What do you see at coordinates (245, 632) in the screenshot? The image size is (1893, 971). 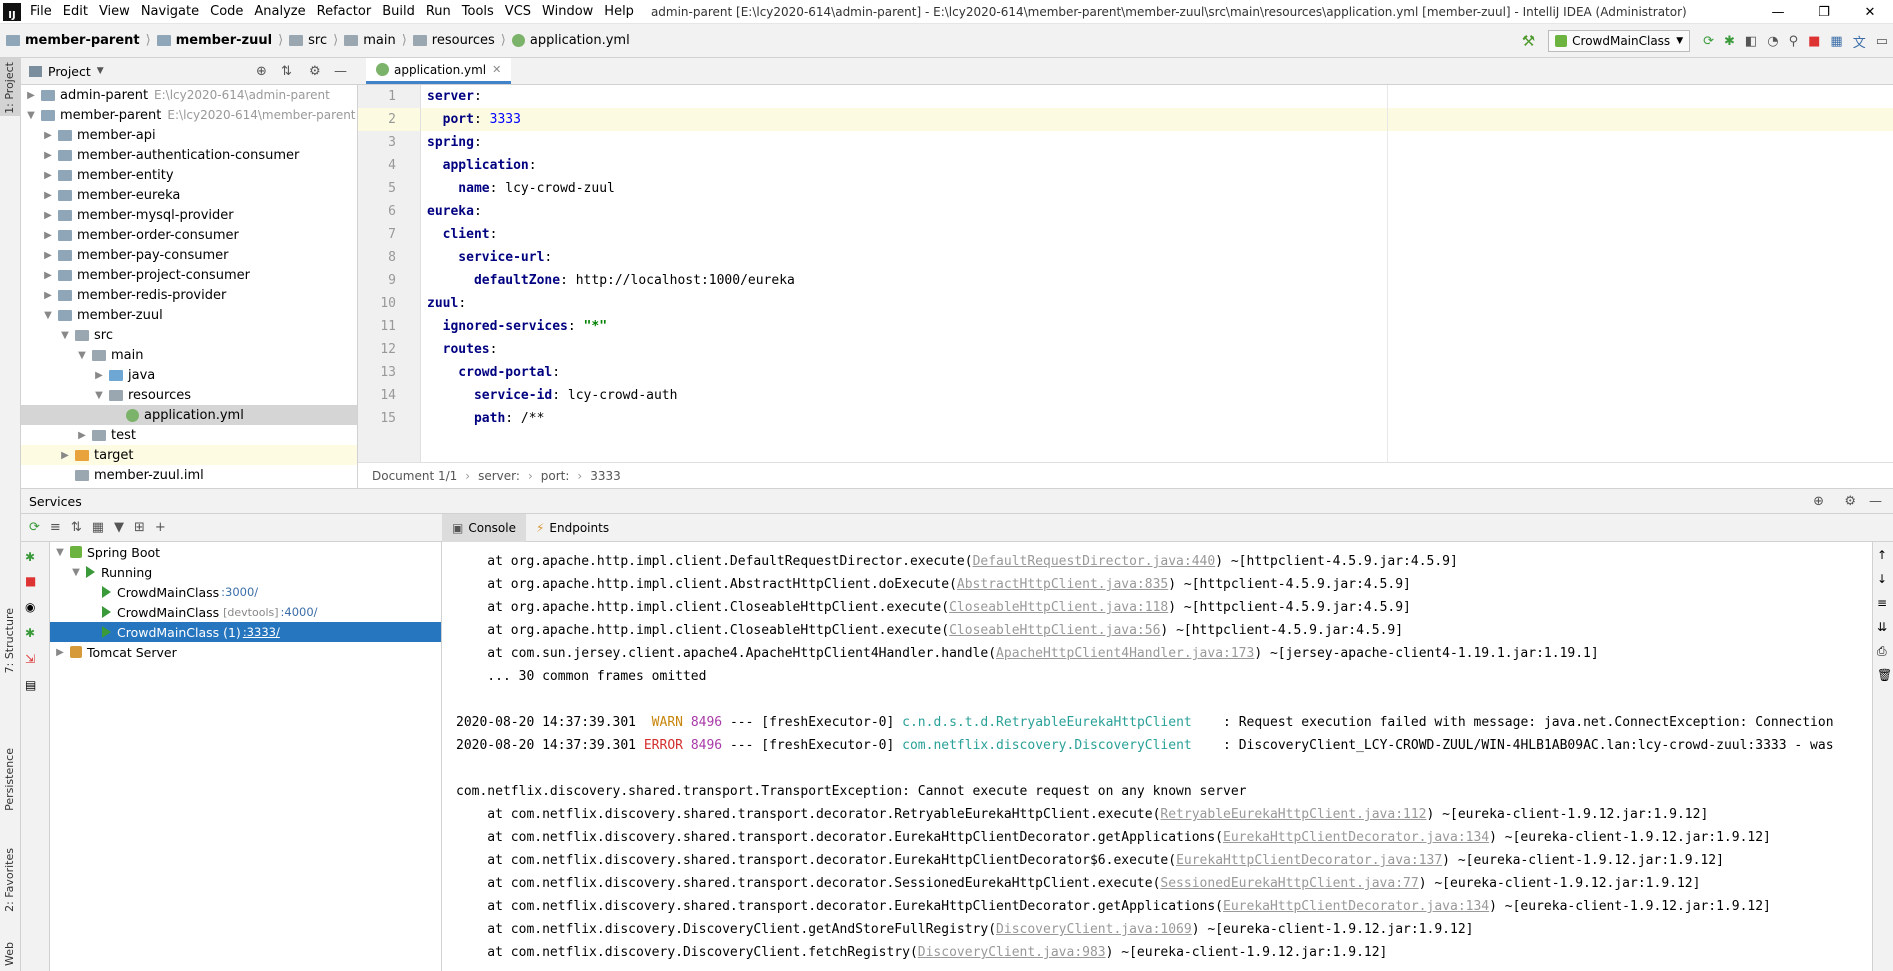 I see `service-item: CrowdMainClass (1):3333/` at bounding box center [245, 632].